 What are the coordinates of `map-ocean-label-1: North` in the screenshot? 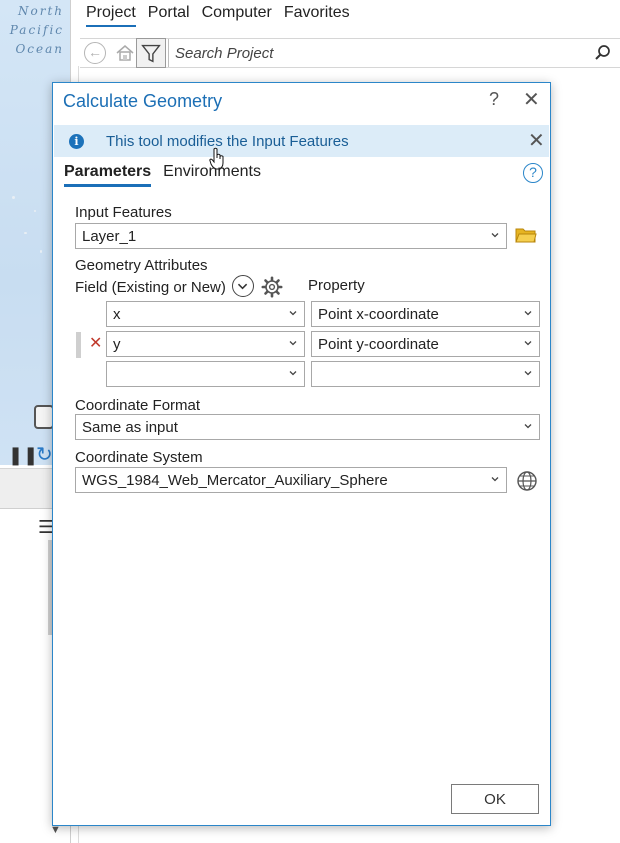 It's located at (40, 11).